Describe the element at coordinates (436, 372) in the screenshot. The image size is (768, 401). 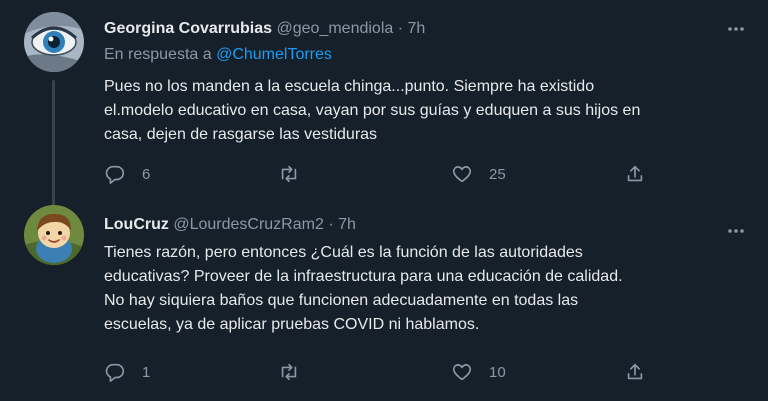
I see `tweet-actions: 1 10` at that location.